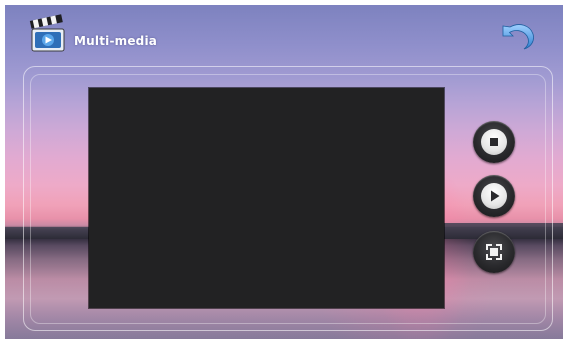 The image size is (568, 344). I want to click on return-arrow-icon, so click(518, 37).